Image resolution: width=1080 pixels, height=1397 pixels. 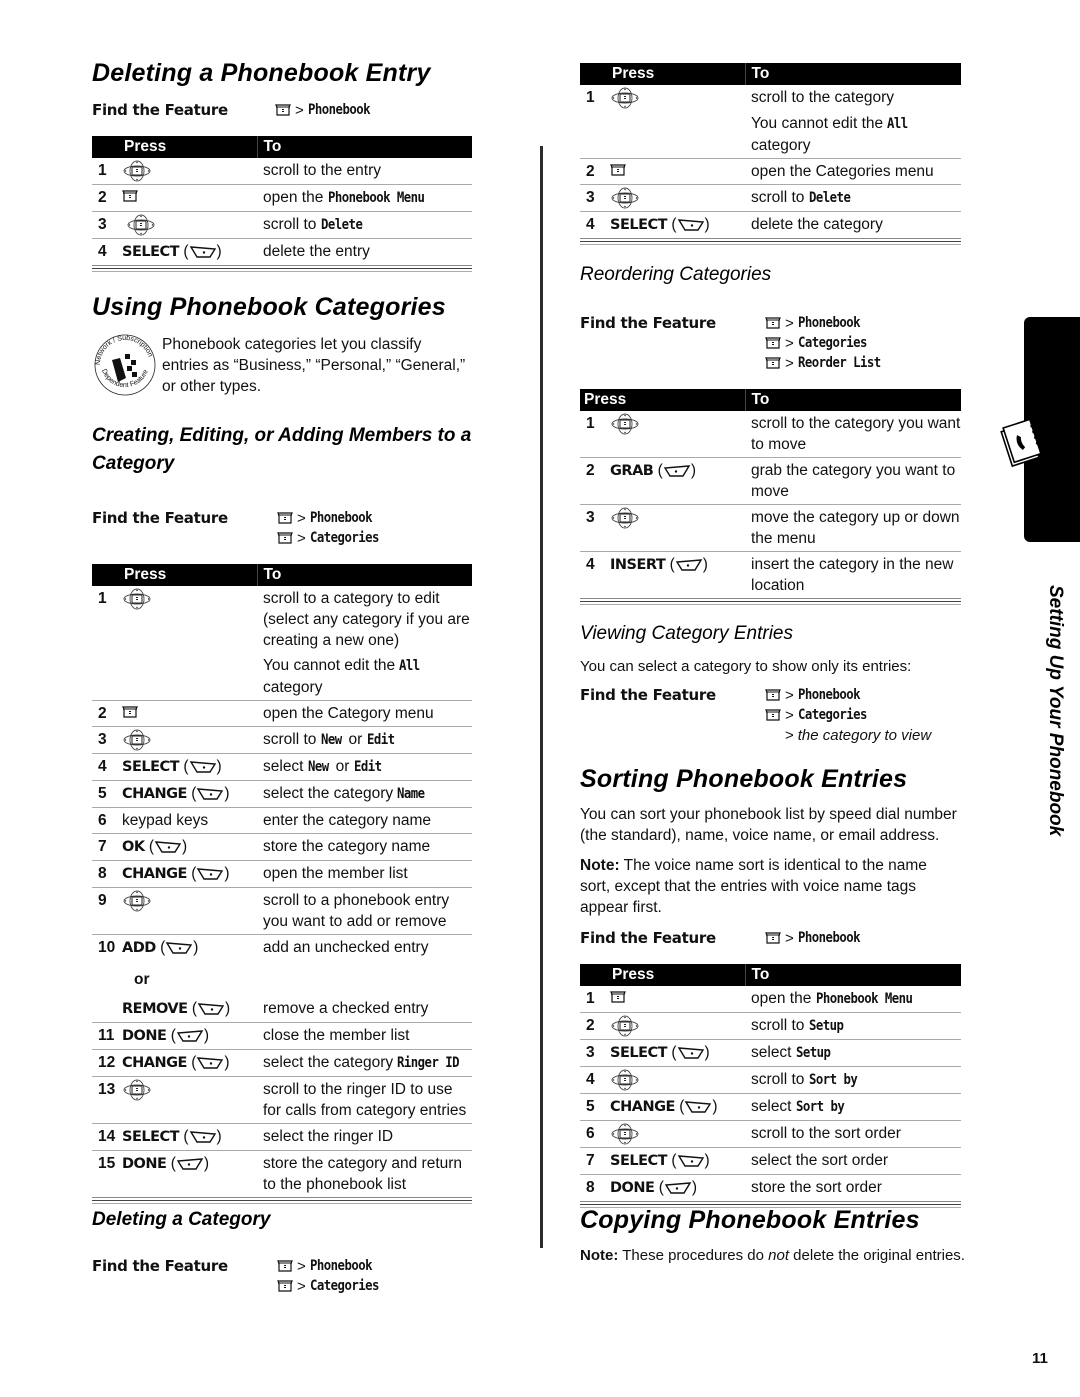 I want to click on subsection-title: Viewing Category Entries, so click(x=686, y=633).